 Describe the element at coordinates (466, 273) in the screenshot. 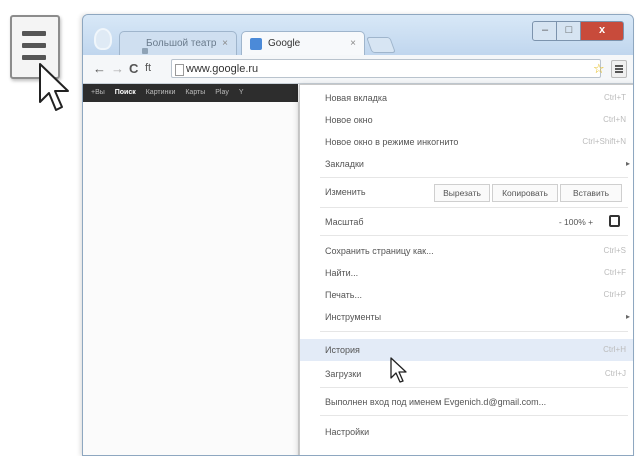

I see `menu-item-find: Найти... Ctrl+F` at that location.